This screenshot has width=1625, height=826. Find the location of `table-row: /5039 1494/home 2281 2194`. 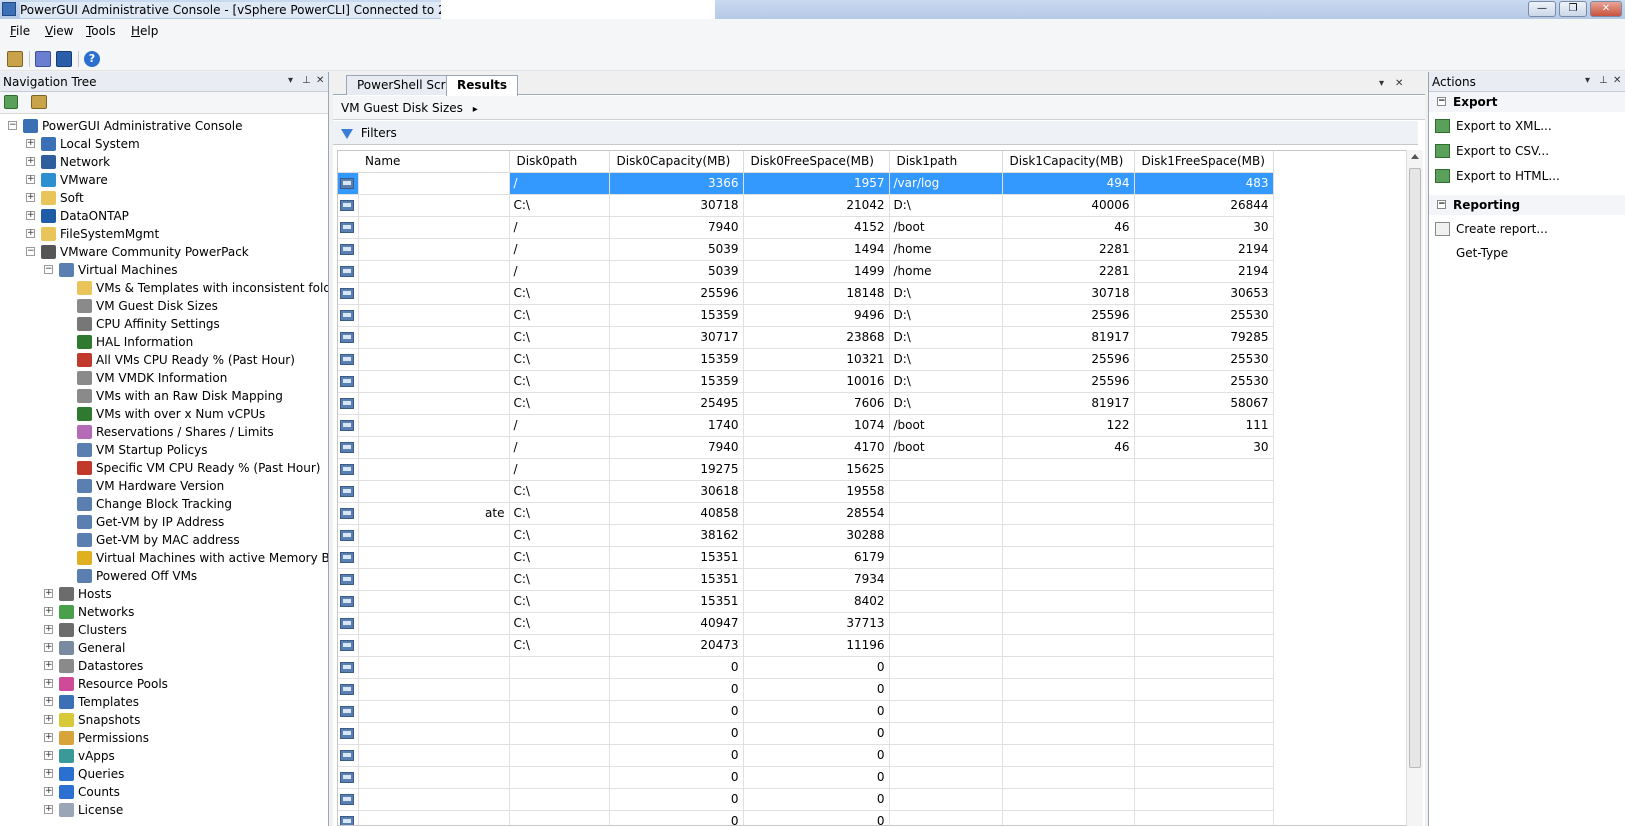

table-row: /5039 1494/home 2281 2194 is located at coordinates (806, 249).